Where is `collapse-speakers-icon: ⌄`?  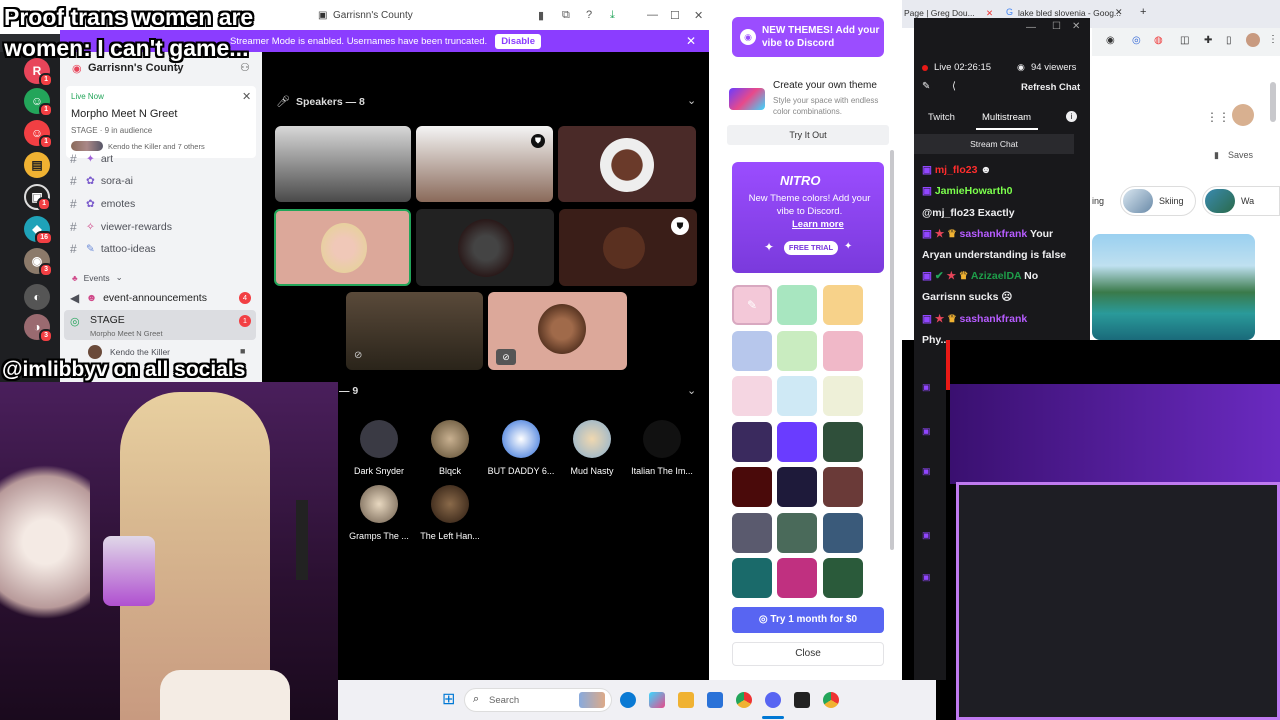
collapse-speakers-icon: ⌄ is located at coordinates (691, 100).